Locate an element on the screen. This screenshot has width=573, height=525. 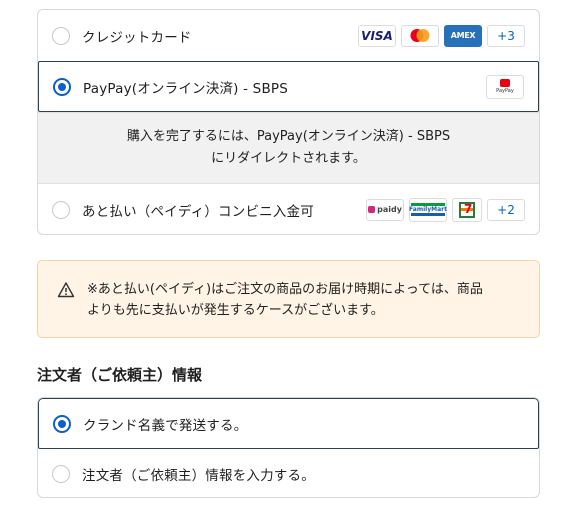
seven-eleven-logo-icon is located at coordinates (467, 209).